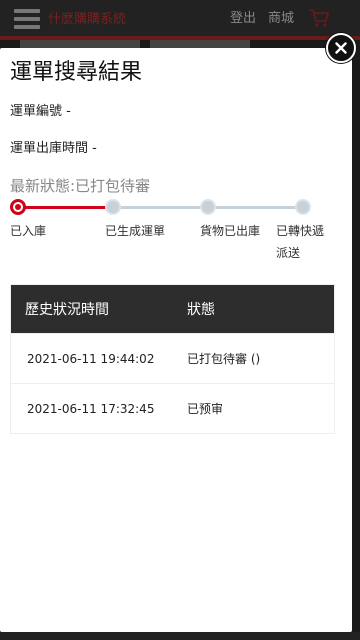 The width and height of the screenshot is (360, 640). I want to click on close-button, so click(341, 48).